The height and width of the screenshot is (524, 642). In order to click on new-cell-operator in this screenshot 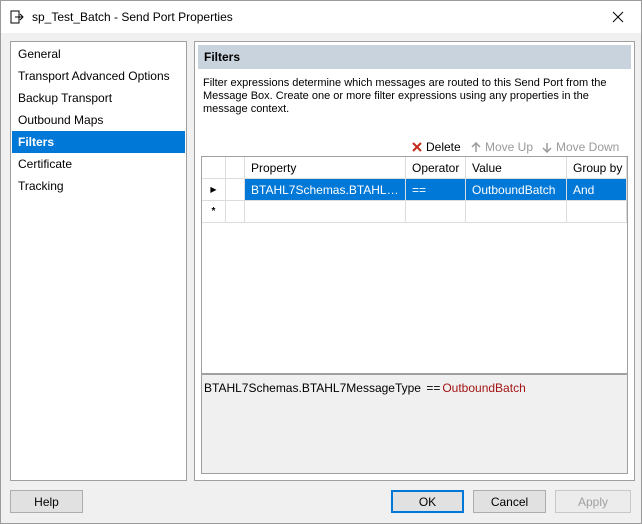, I will do `click(436, 212)`.